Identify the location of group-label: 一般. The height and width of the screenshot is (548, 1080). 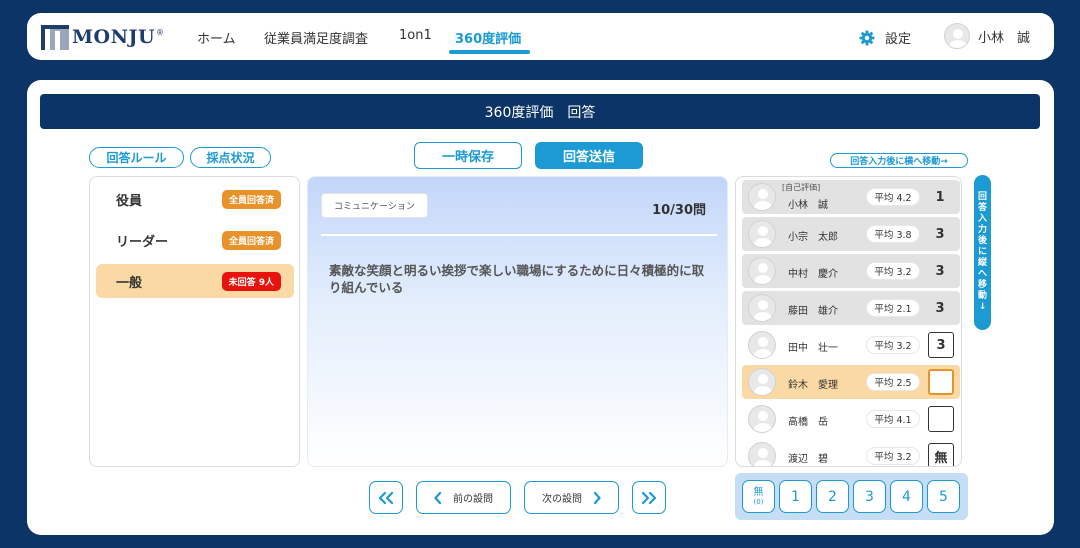
(129, 283).